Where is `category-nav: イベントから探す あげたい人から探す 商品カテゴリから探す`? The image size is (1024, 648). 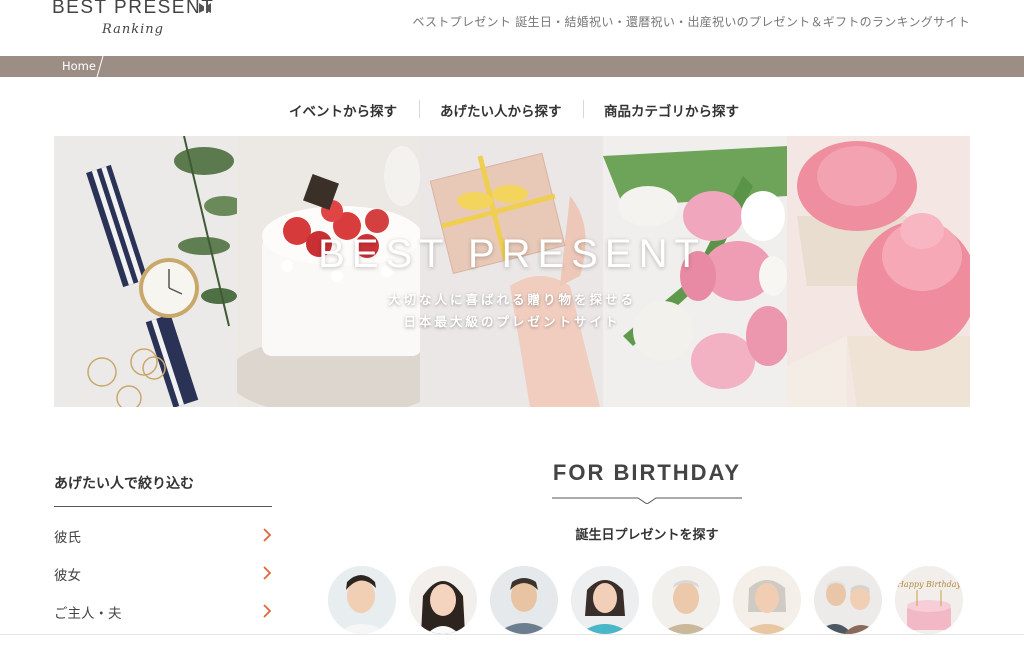 category-nav: イベントから探す あげたい人から探す 商品カテゴリから探す is located at coordinates (512, 111).